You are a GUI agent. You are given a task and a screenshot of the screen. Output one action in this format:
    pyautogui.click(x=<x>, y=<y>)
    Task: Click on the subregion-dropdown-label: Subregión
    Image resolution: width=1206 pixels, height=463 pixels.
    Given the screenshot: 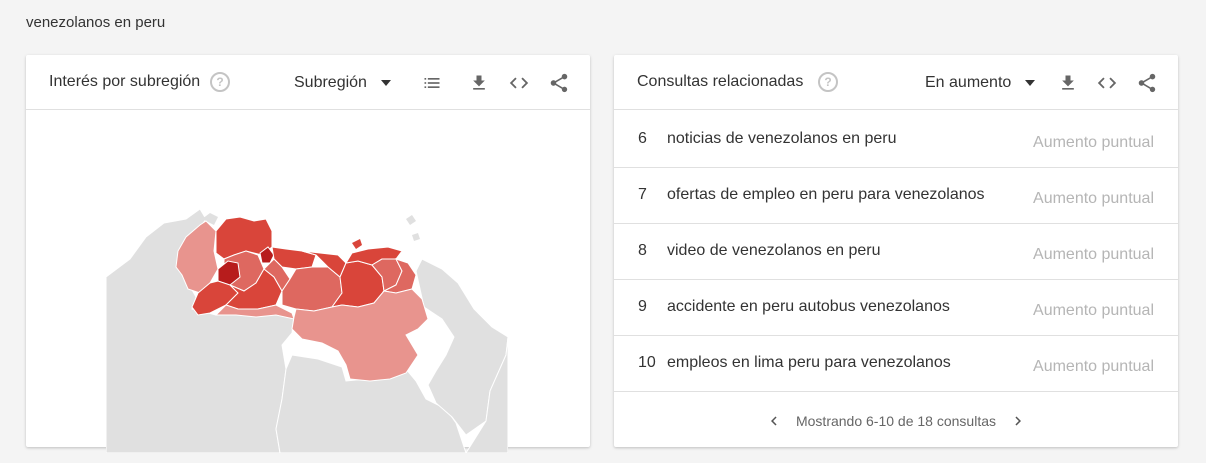 What is the action you would take?
    pyautogui.click(x=330, y=82)
    